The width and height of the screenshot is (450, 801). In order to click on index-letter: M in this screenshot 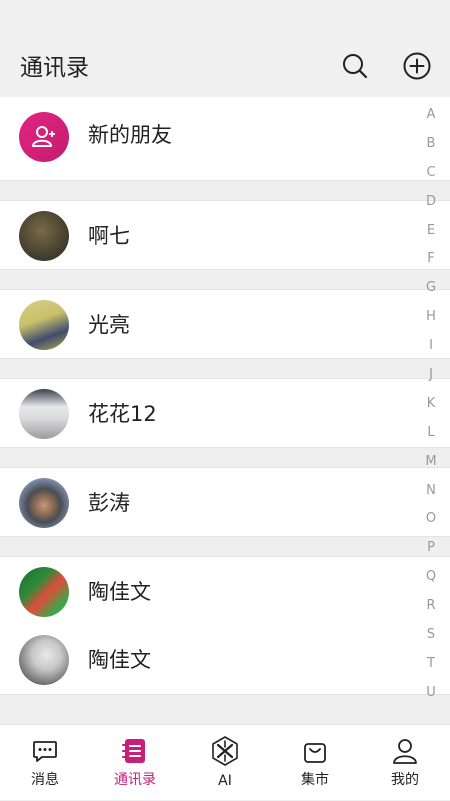, I will do `click(431, 462)`.